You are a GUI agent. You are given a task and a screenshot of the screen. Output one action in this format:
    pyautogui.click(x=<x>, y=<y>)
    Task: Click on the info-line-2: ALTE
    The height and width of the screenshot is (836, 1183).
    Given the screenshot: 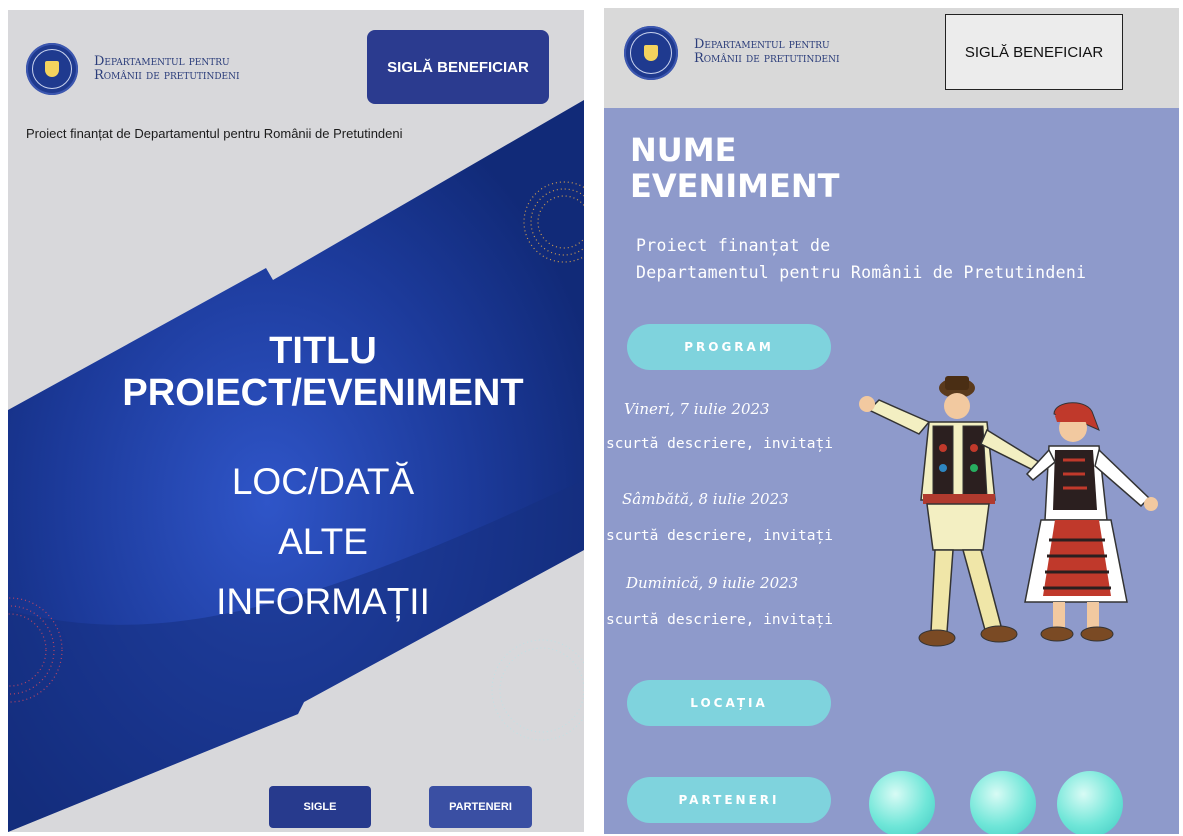 What is the action you would take?
    pyautogui.click(x=323, y=541)
    